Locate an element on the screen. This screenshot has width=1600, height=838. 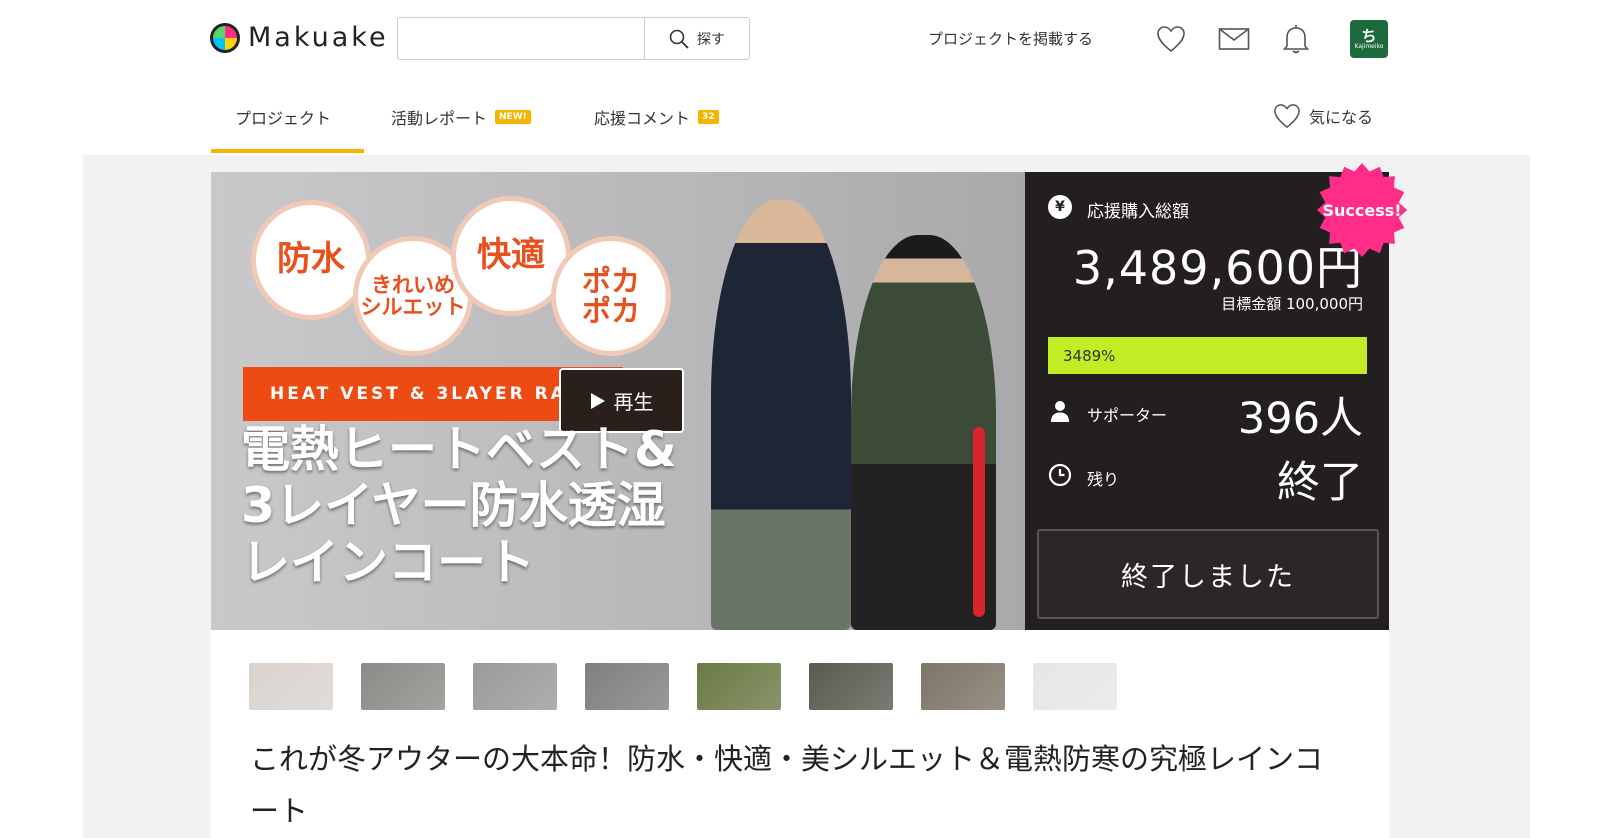
progress-percent: 3489% is located at coordinates (1089, 355).